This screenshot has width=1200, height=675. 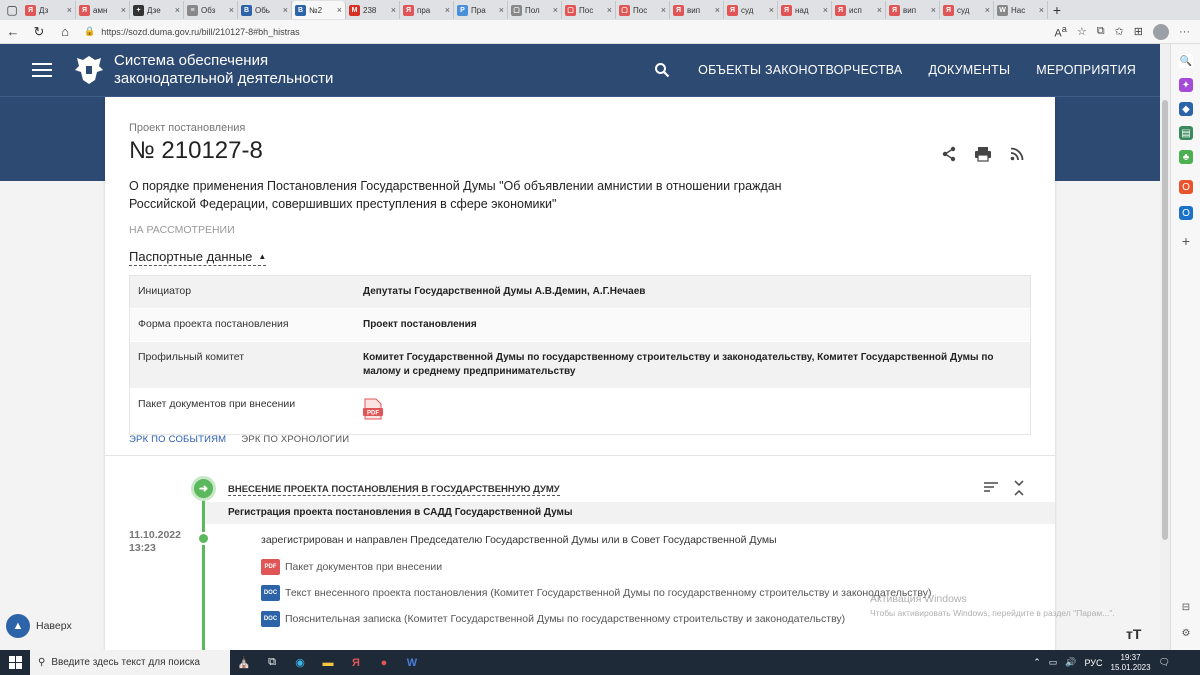 What do you see at coordinates (1138, 31) in the screenshot?
I see `extensions-icon: ⊞` at bounding box center [1138, 31].